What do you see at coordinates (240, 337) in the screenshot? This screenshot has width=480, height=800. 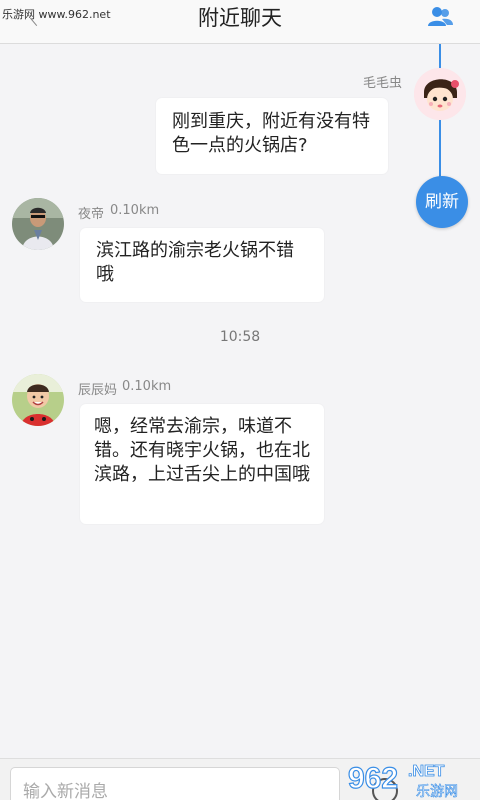 I see `time-divider: 10:58` at bounding box center [240, 337].